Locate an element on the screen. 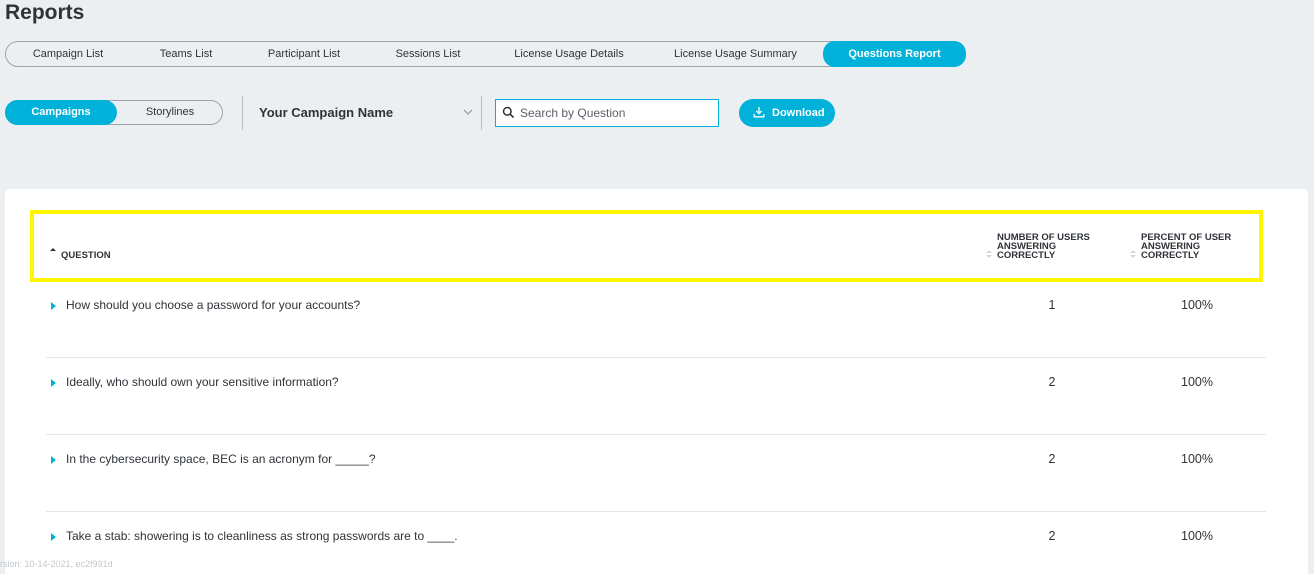 The image size is (1314, 574). toggle-storylines: Storylines is located at coordinates (170, 112).